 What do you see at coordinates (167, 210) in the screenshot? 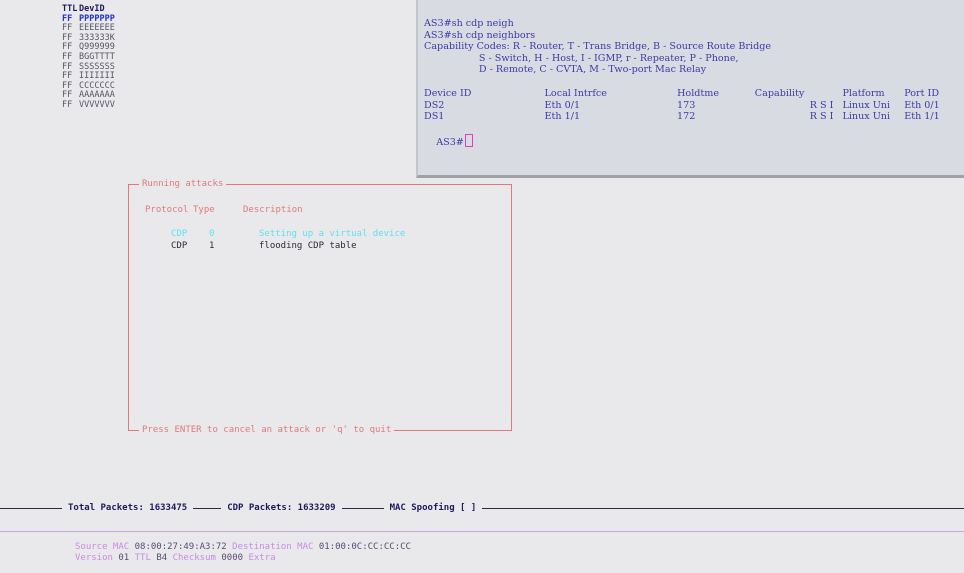
I see `col-protocol: Protocol` at bounding box center [167, 210].